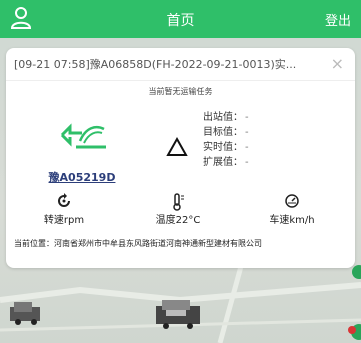  I want to click on thermometer-icon, so click(178, 202).